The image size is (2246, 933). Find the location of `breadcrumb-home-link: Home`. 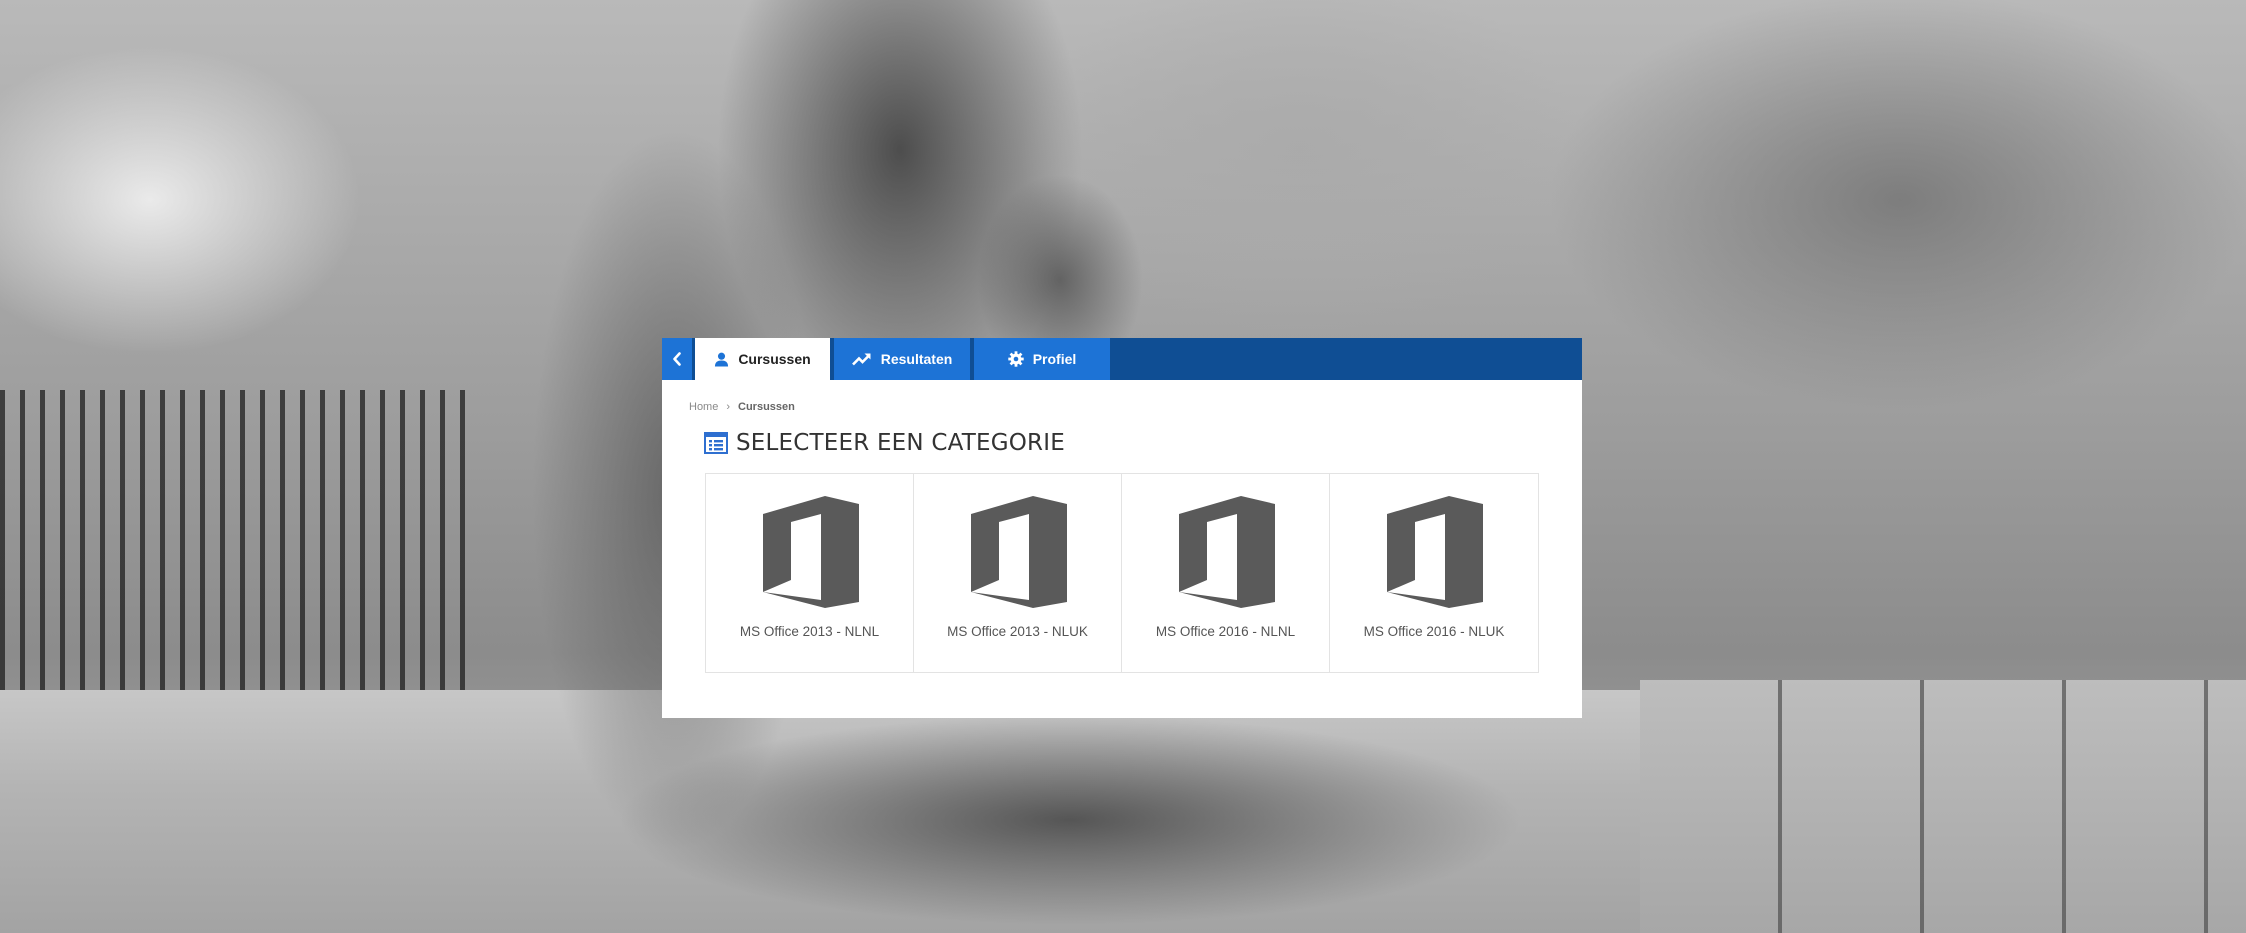

breadcrumb-home-link: Home is located at coordinates (703, 407).